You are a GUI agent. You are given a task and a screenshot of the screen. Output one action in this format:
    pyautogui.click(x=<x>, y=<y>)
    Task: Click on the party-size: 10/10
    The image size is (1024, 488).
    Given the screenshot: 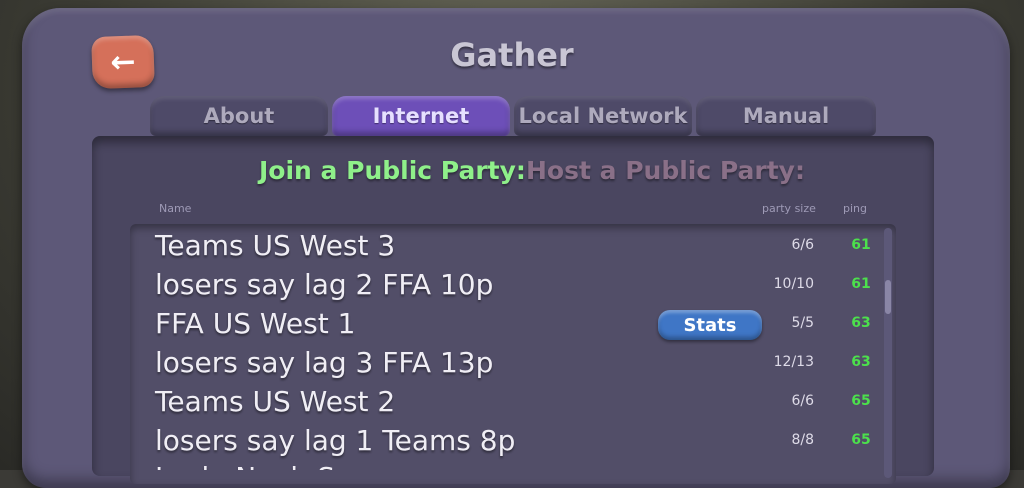 What is the action you would take?
    pyautogui.click(x=793, y=284)
    